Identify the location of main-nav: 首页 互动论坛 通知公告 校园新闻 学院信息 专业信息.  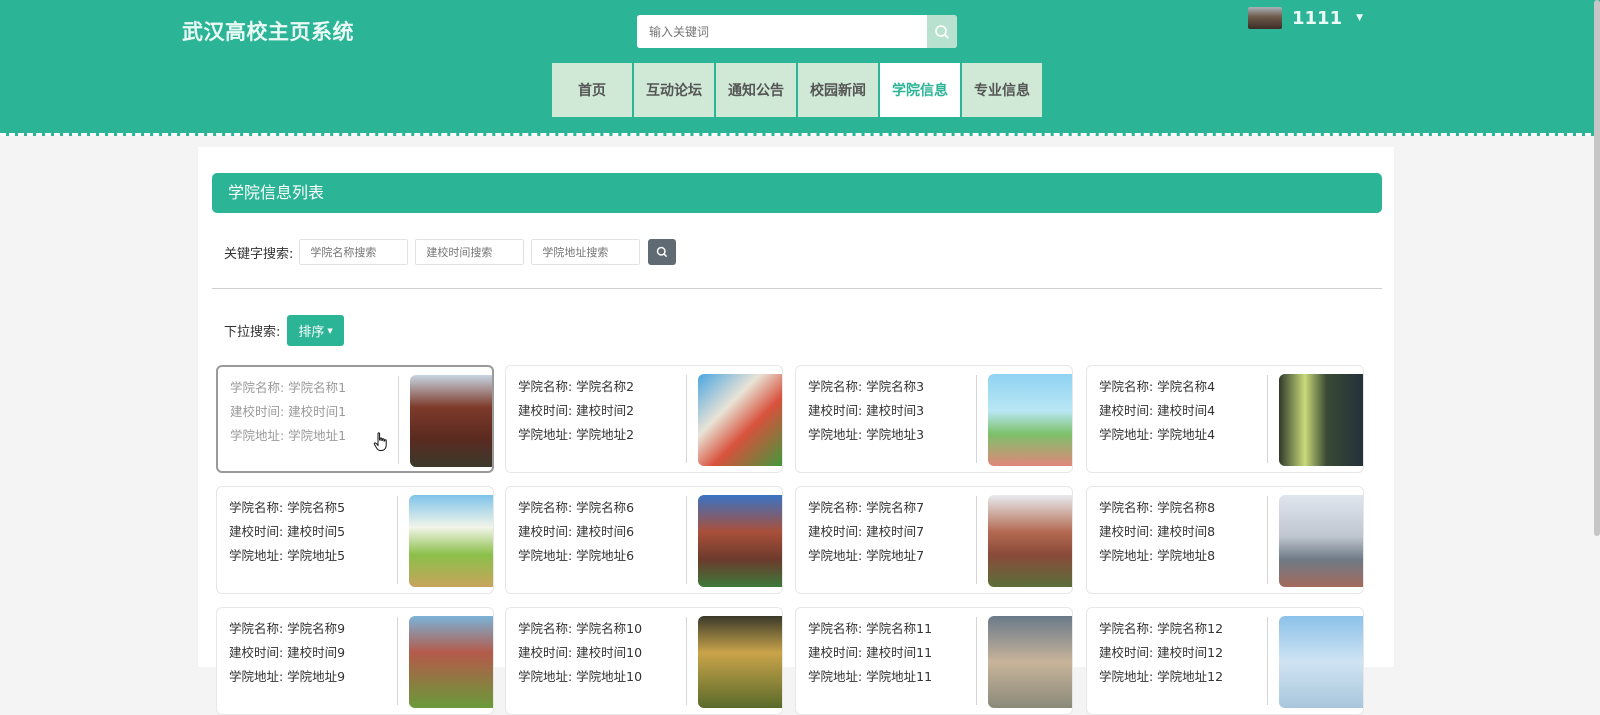
(798, 90).